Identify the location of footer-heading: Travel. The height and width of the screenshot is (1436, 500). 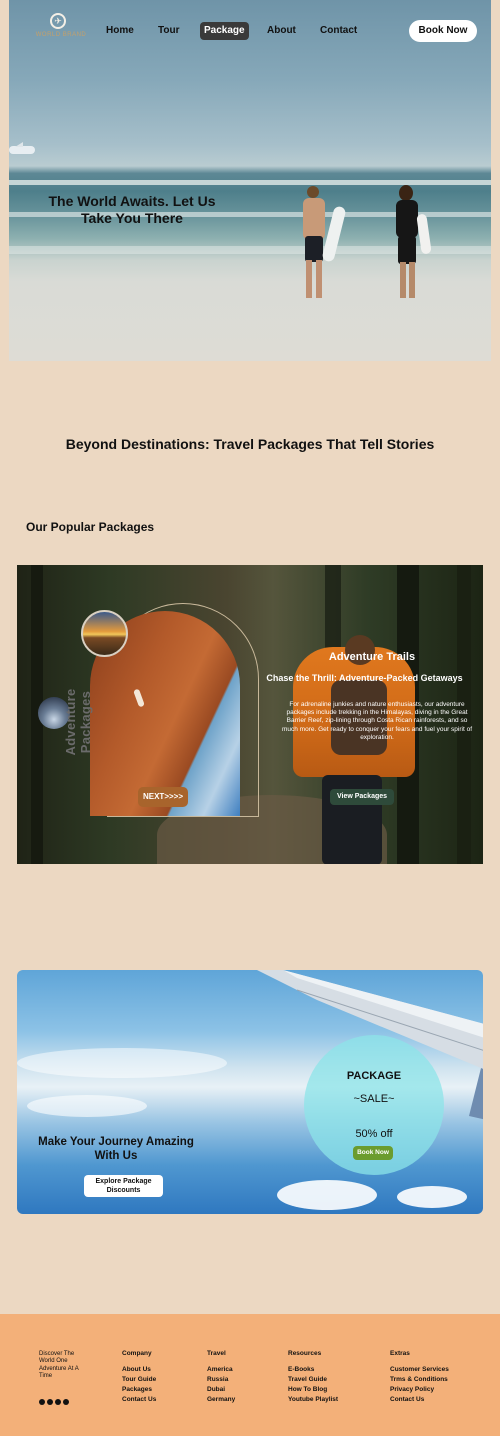
(216, 1353).